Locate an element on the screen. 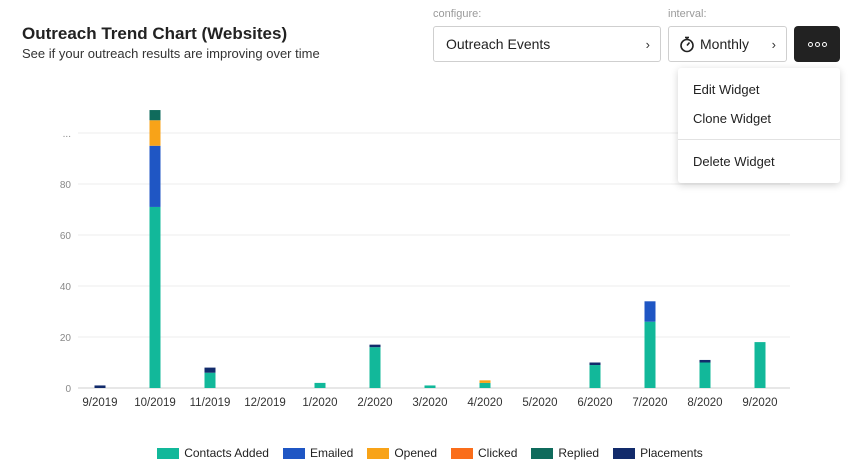 The width and height of the screenshot is (860, 475). legend-label: Clicked is located at coordinates (498, 453).